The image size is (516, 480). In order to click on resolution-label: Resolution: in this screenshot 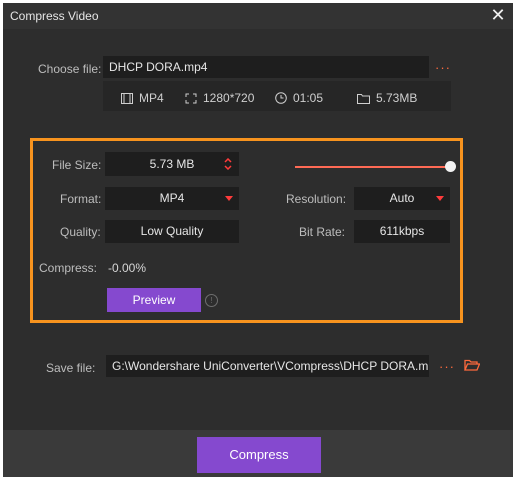, I will do `click(316, 199)`.